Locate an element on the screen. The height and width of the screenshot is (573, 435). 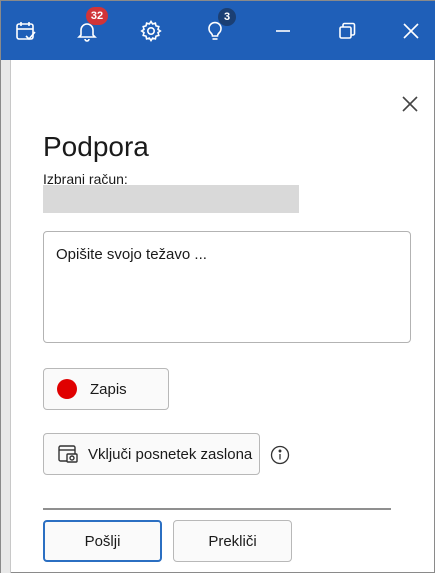
include-screenshot-label: Vključi posnetek zaslona is located at coordinates (170, 454).